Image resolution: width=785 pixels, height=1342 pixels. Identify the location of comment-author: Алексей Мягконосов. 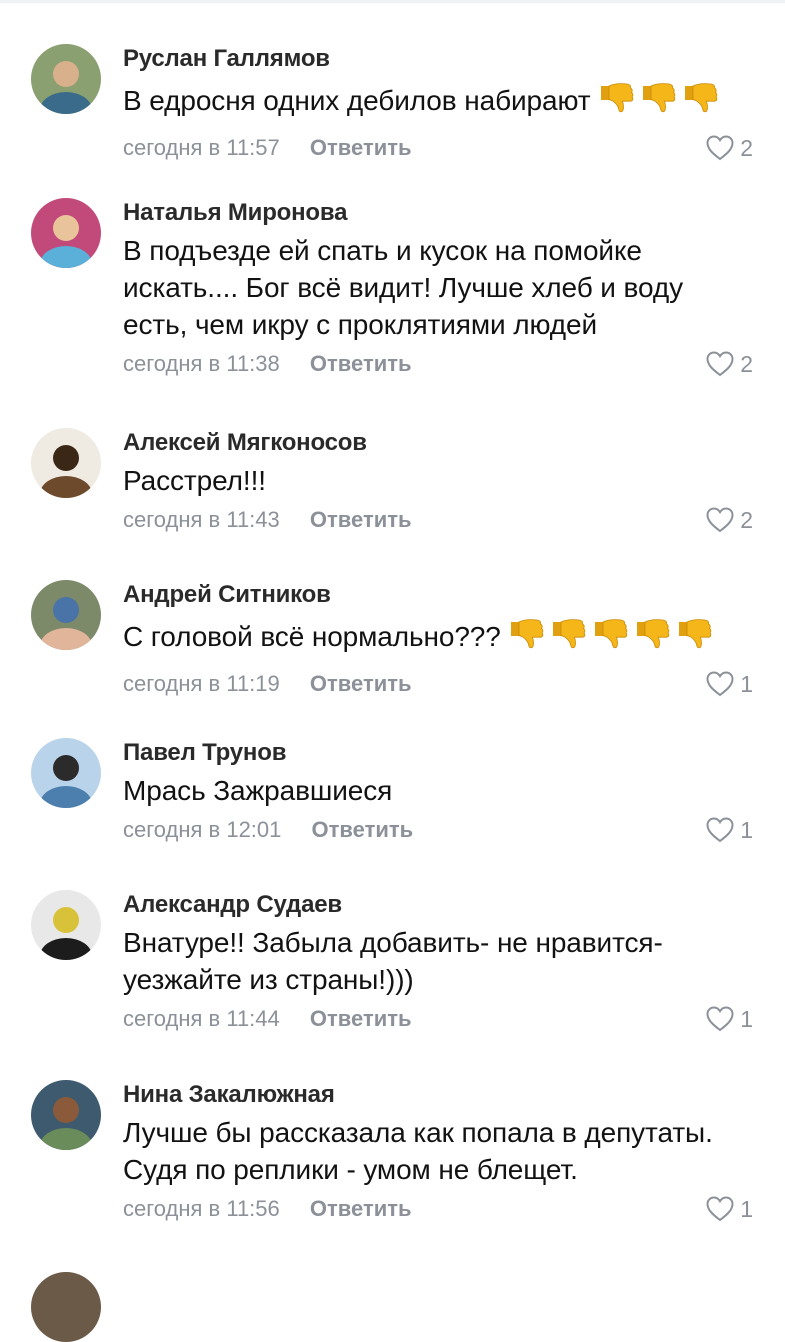
(443, 443).